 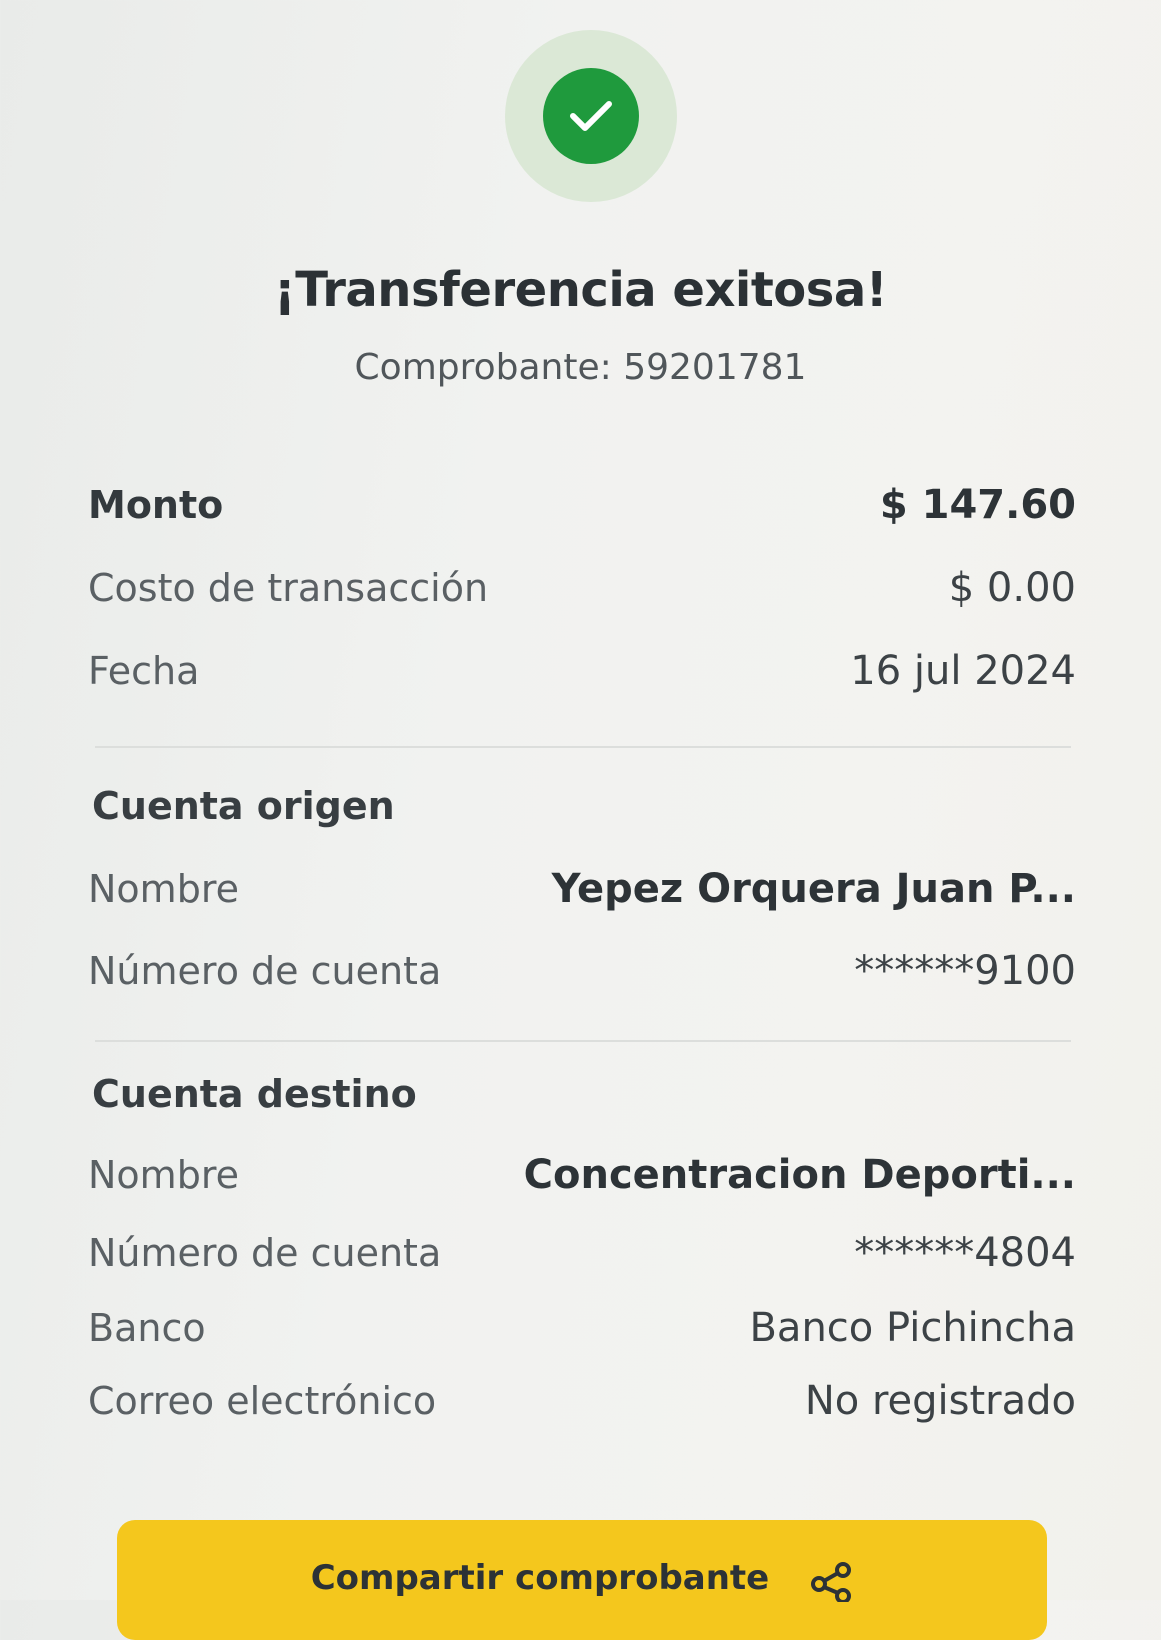 What do you see at coordinates (1012, 588) in the screenshot?
I see `fee-value: $ 0.00` at bounding box center [1012, 588].